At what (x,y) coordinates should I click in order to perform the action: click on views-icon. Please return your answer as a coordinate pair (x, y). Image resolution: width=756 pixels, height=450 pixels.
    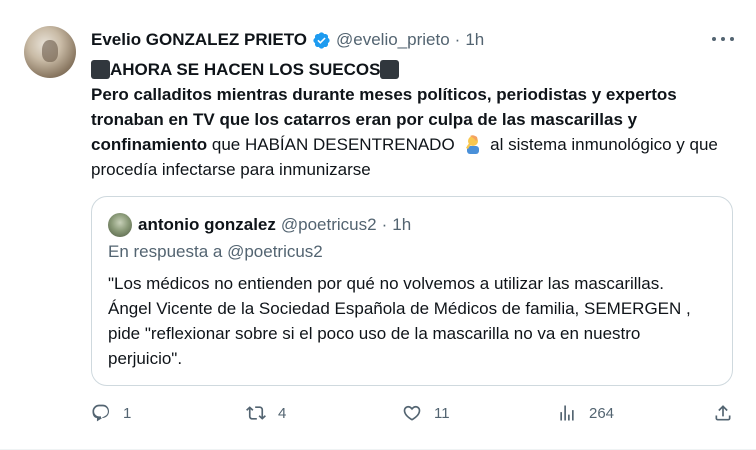
    Looking at the image, I should click on (567, 413).